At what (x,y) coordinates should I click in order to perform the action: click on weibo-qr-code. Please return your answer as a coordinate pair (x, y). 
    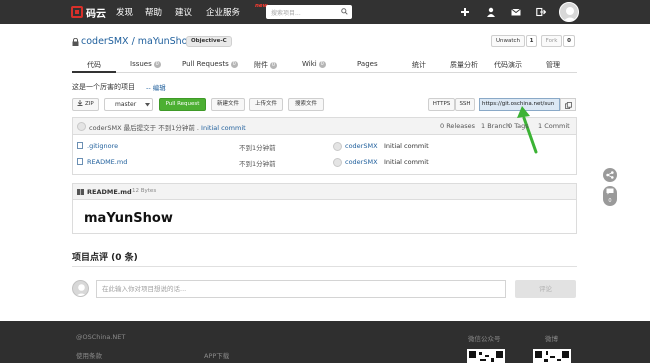
    Looking at the image, I should click on (552, 356).